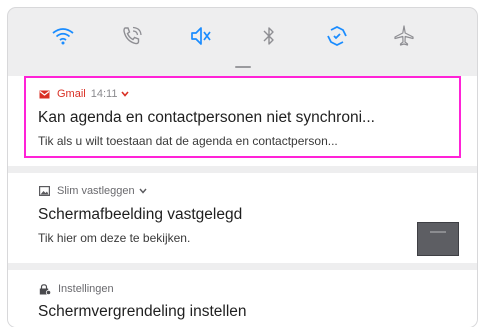 The width and height of the screenshot is (485, 327). Describe the element at coordinates (201, 36) in the screenshot. I see `mute-icon` at that location.